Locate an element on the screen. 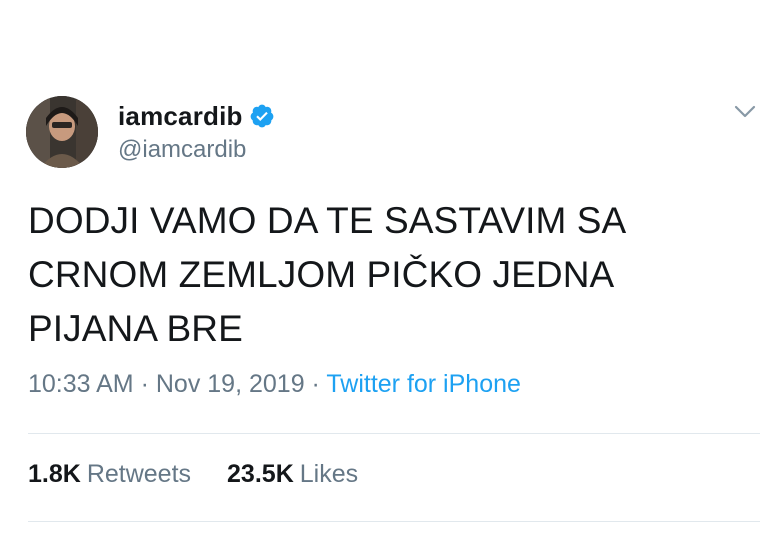 The width and height of the screenshot is (760, 548). author-name-row: iamcardib is located at coordinates (196, 116).